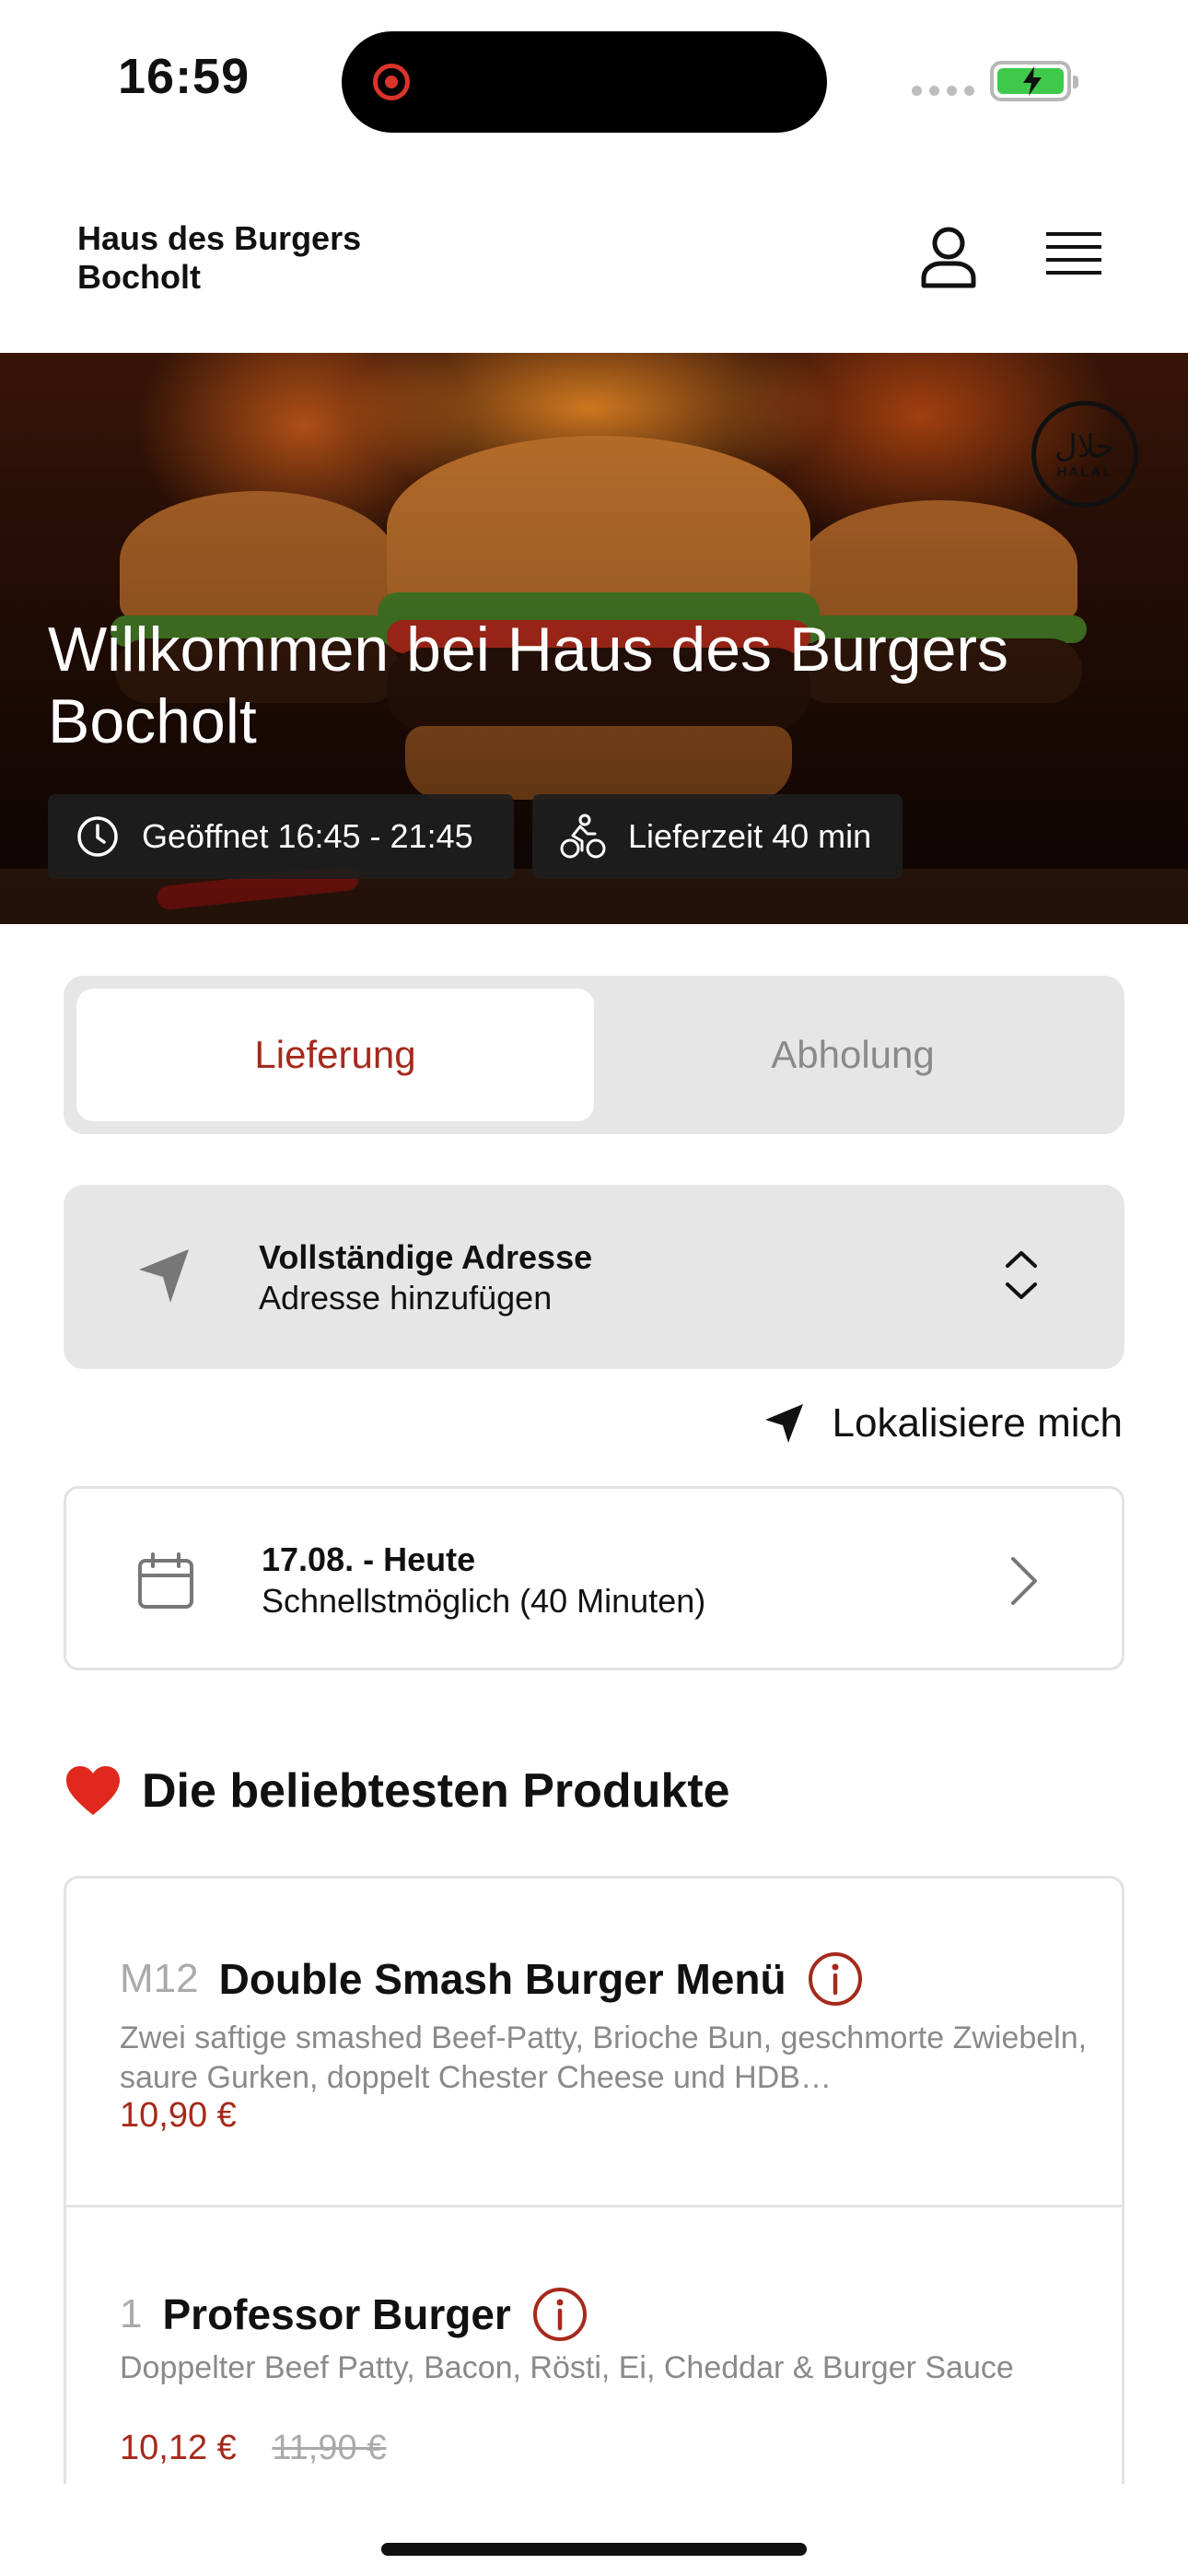 The width and height of the screenshot is (1188, 2576). Describe the element at coordinates (502, 1979) in the screenshot. I see `product-name: Double Smash Burger Menü` at that location.